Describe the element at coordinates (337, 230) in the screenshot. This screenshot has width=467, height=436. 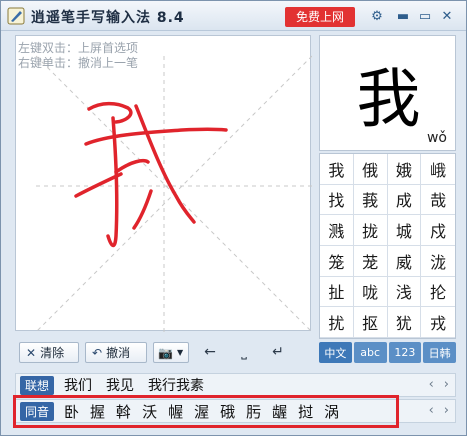
I see `candidate-cell: 溅` at that location.